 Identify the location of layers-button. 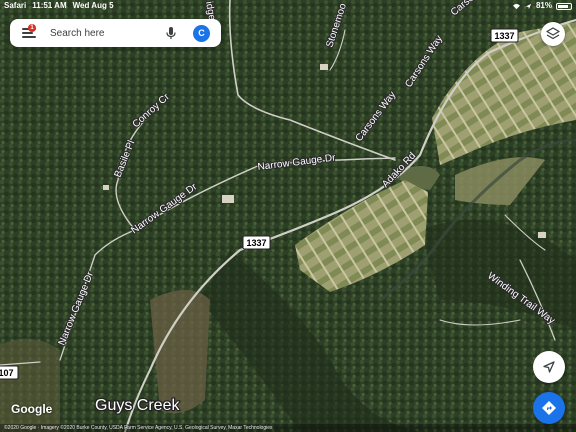
(553, 34).